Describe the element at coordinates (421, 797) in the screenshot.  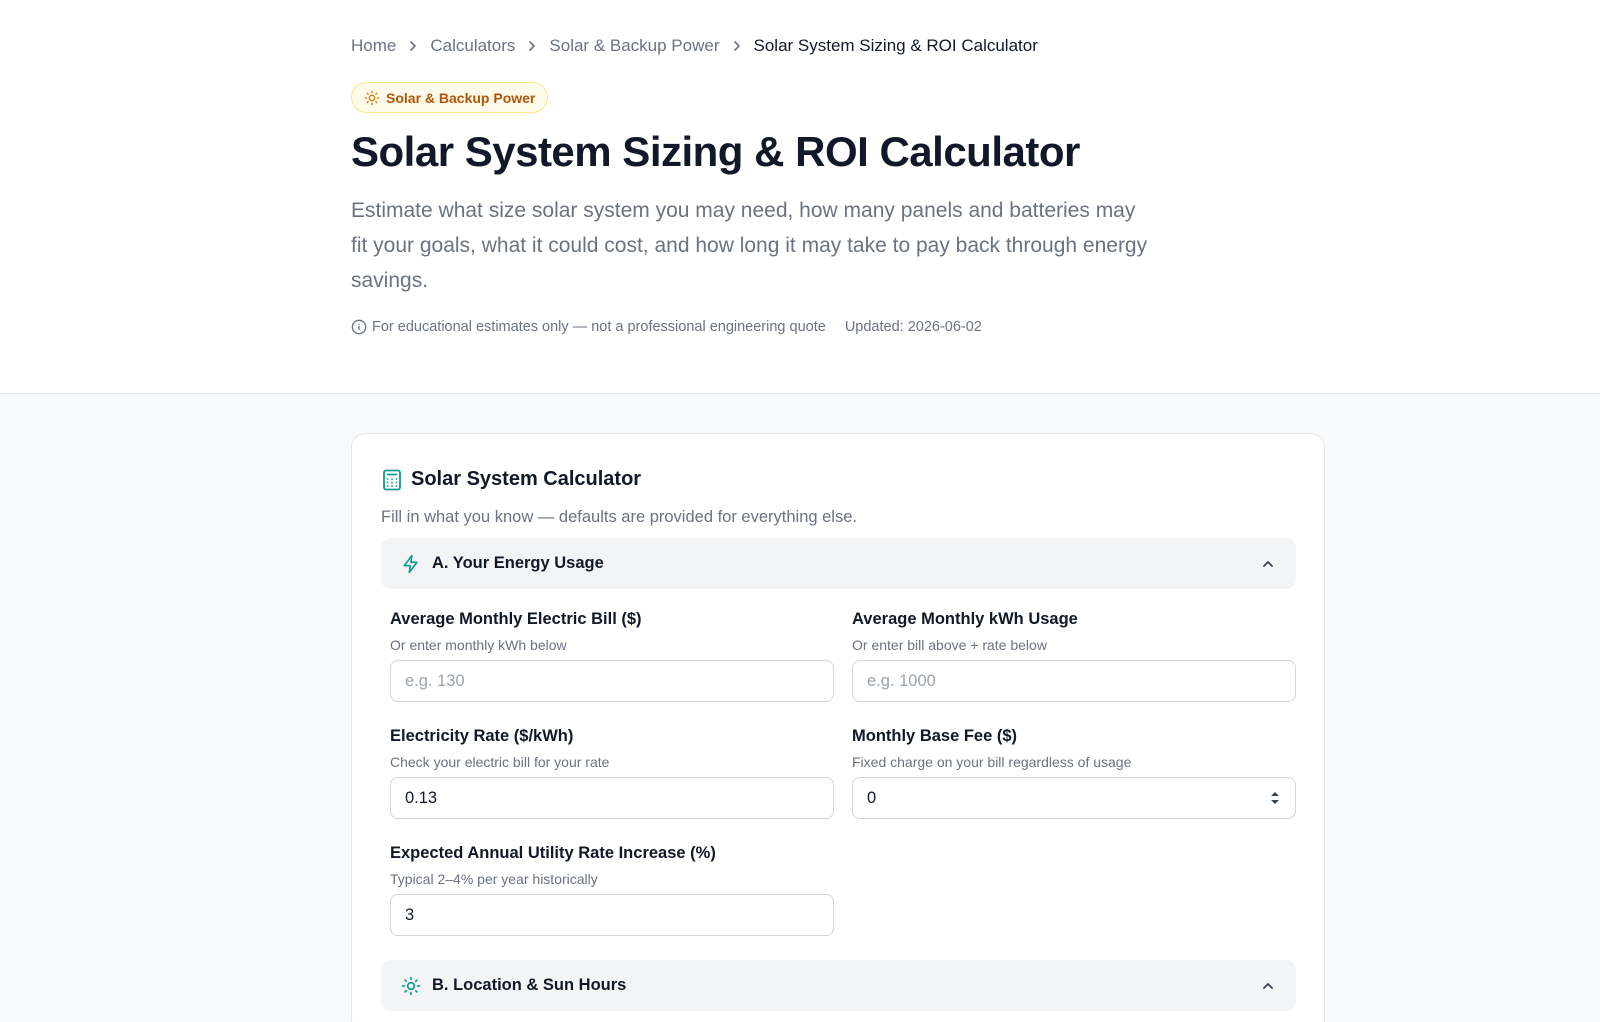
I see `input-value: 0.13` at that location.